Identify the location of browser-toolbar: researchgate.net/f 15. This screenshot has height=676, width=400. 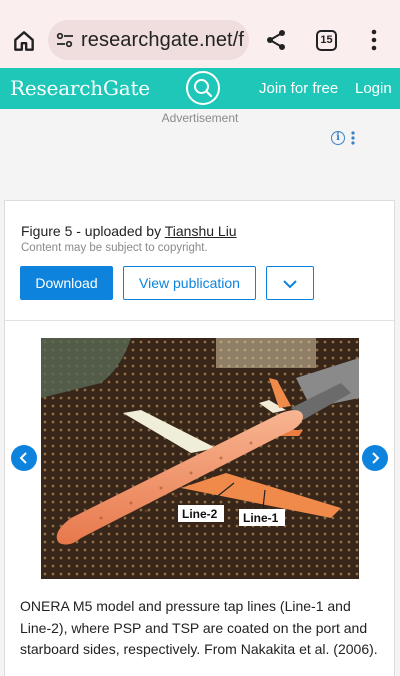
(200, 41).